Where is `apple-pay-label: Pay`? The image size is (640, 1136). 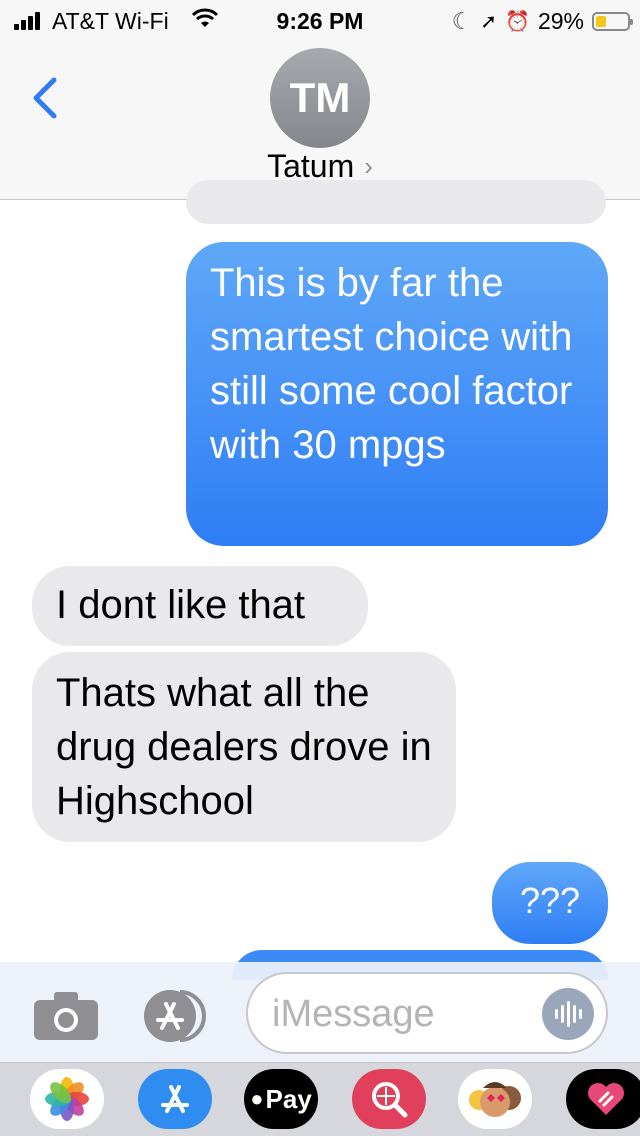 apple-pay-label: Pay is located at coordinates (288, 1098).